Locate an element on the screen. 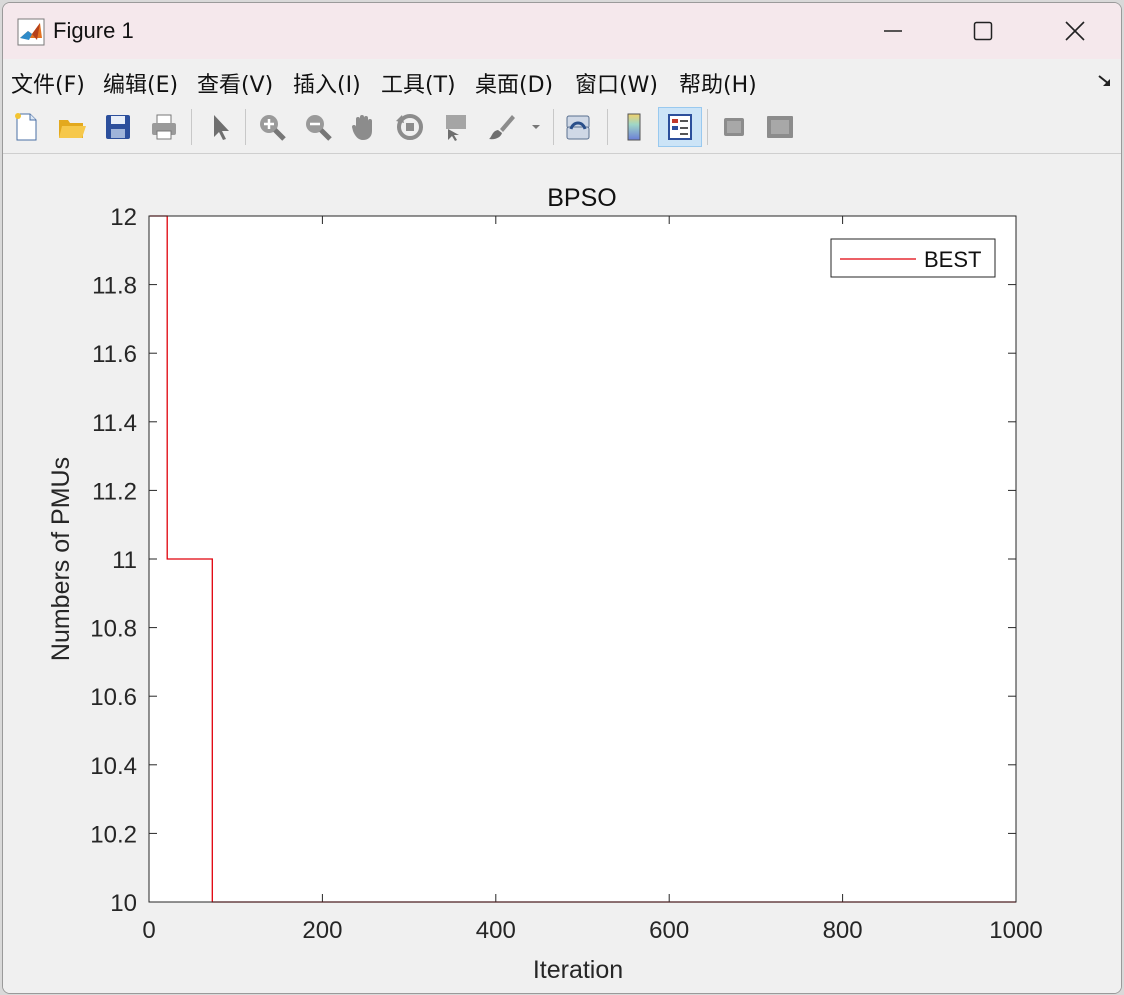 This screenshot has height=995, width=1124. menu-view: 查看(V) is located at coordinates (235, 83).